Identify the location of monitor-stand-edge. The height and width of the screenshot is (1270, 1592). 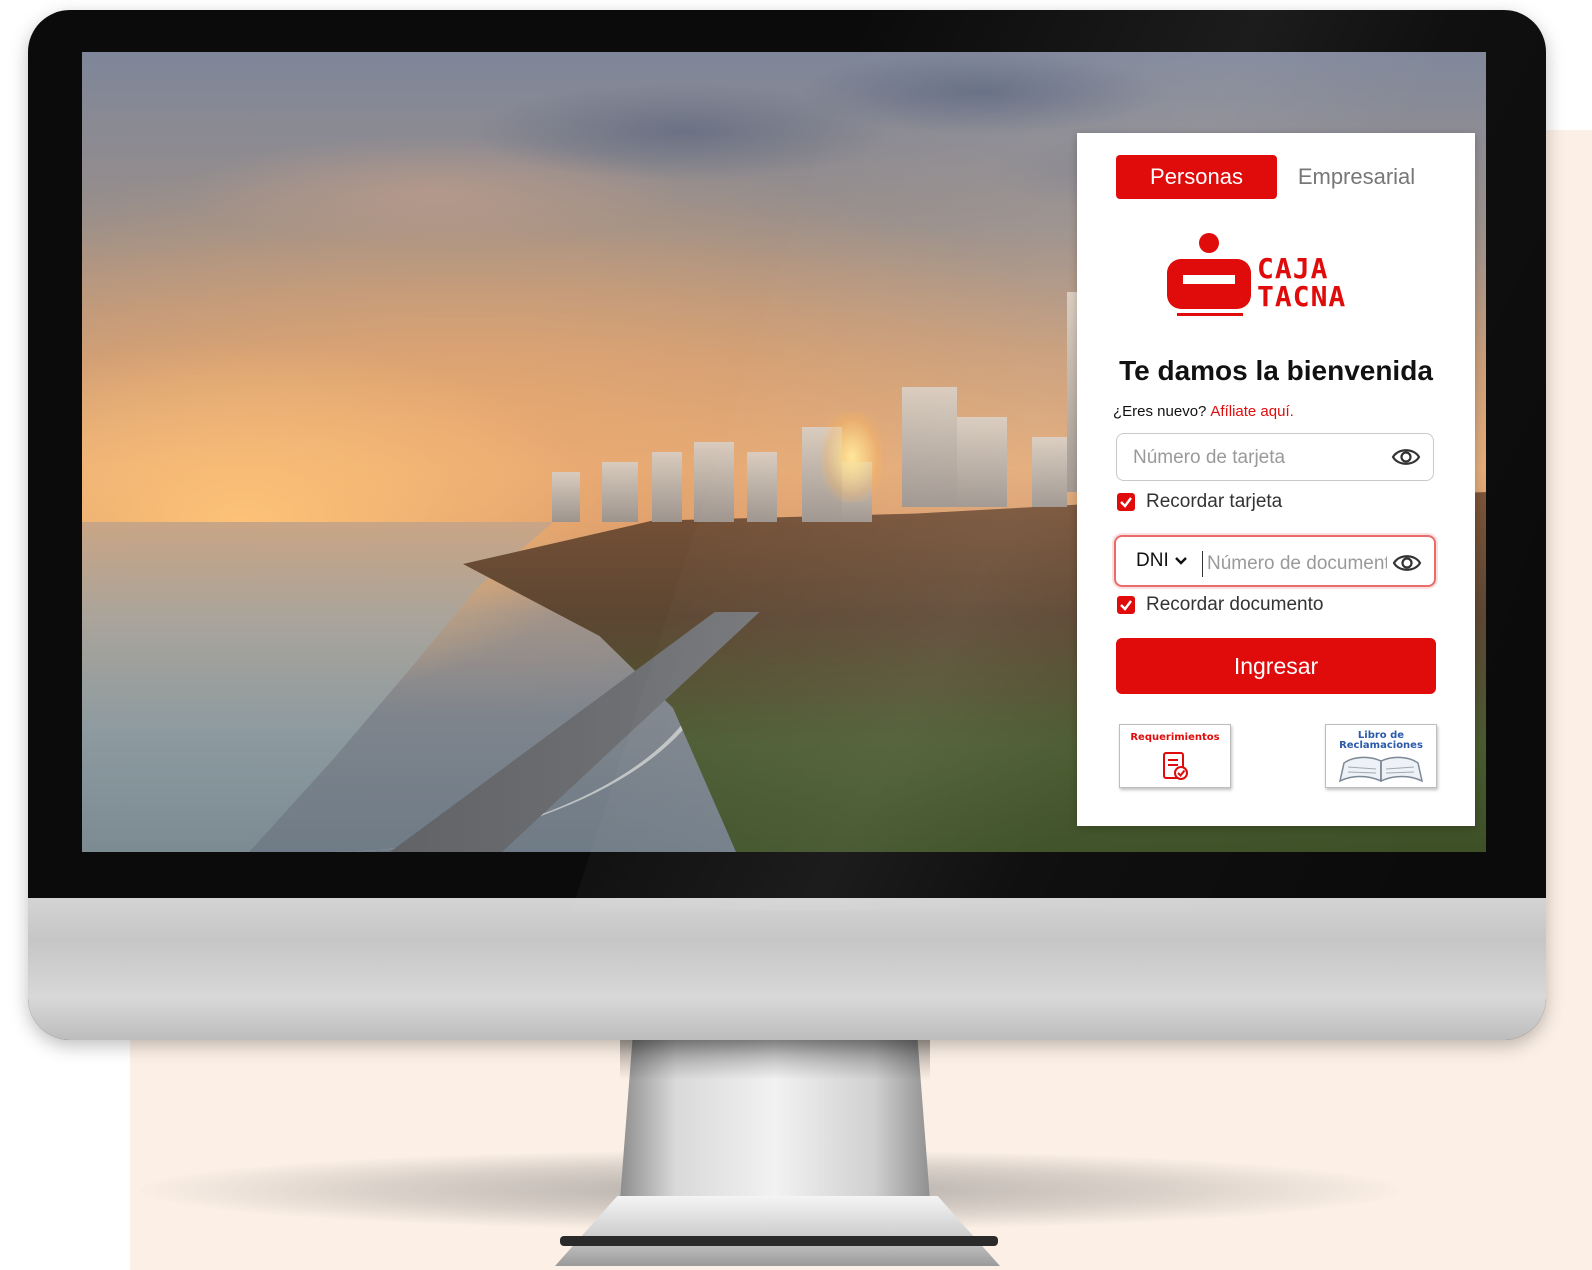
(779, 1241).